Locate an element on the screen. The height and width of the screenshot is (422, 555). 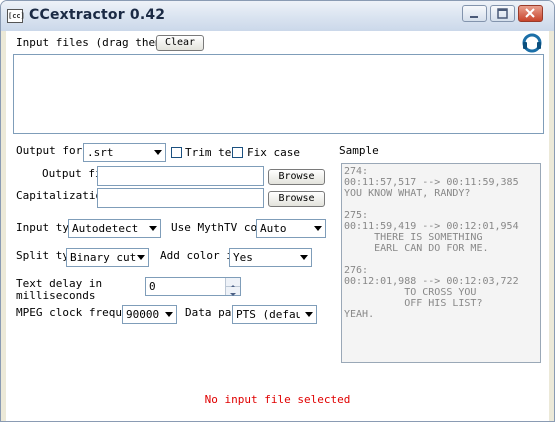
text-delay-value: 0 is located at coordinates (152, 286).